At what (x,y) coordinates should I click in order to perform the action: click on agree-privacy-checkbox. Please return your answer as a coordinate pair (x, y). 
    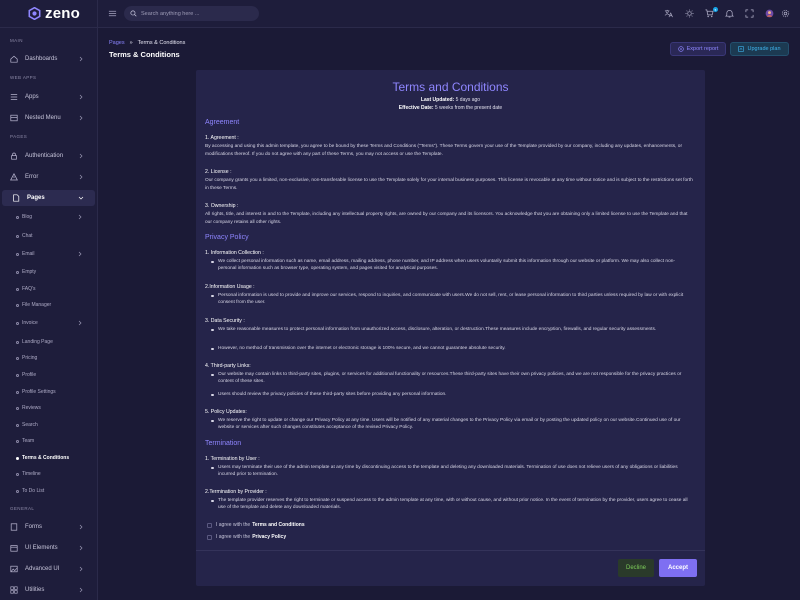
    Looking at the image, I should click on (209, 537).